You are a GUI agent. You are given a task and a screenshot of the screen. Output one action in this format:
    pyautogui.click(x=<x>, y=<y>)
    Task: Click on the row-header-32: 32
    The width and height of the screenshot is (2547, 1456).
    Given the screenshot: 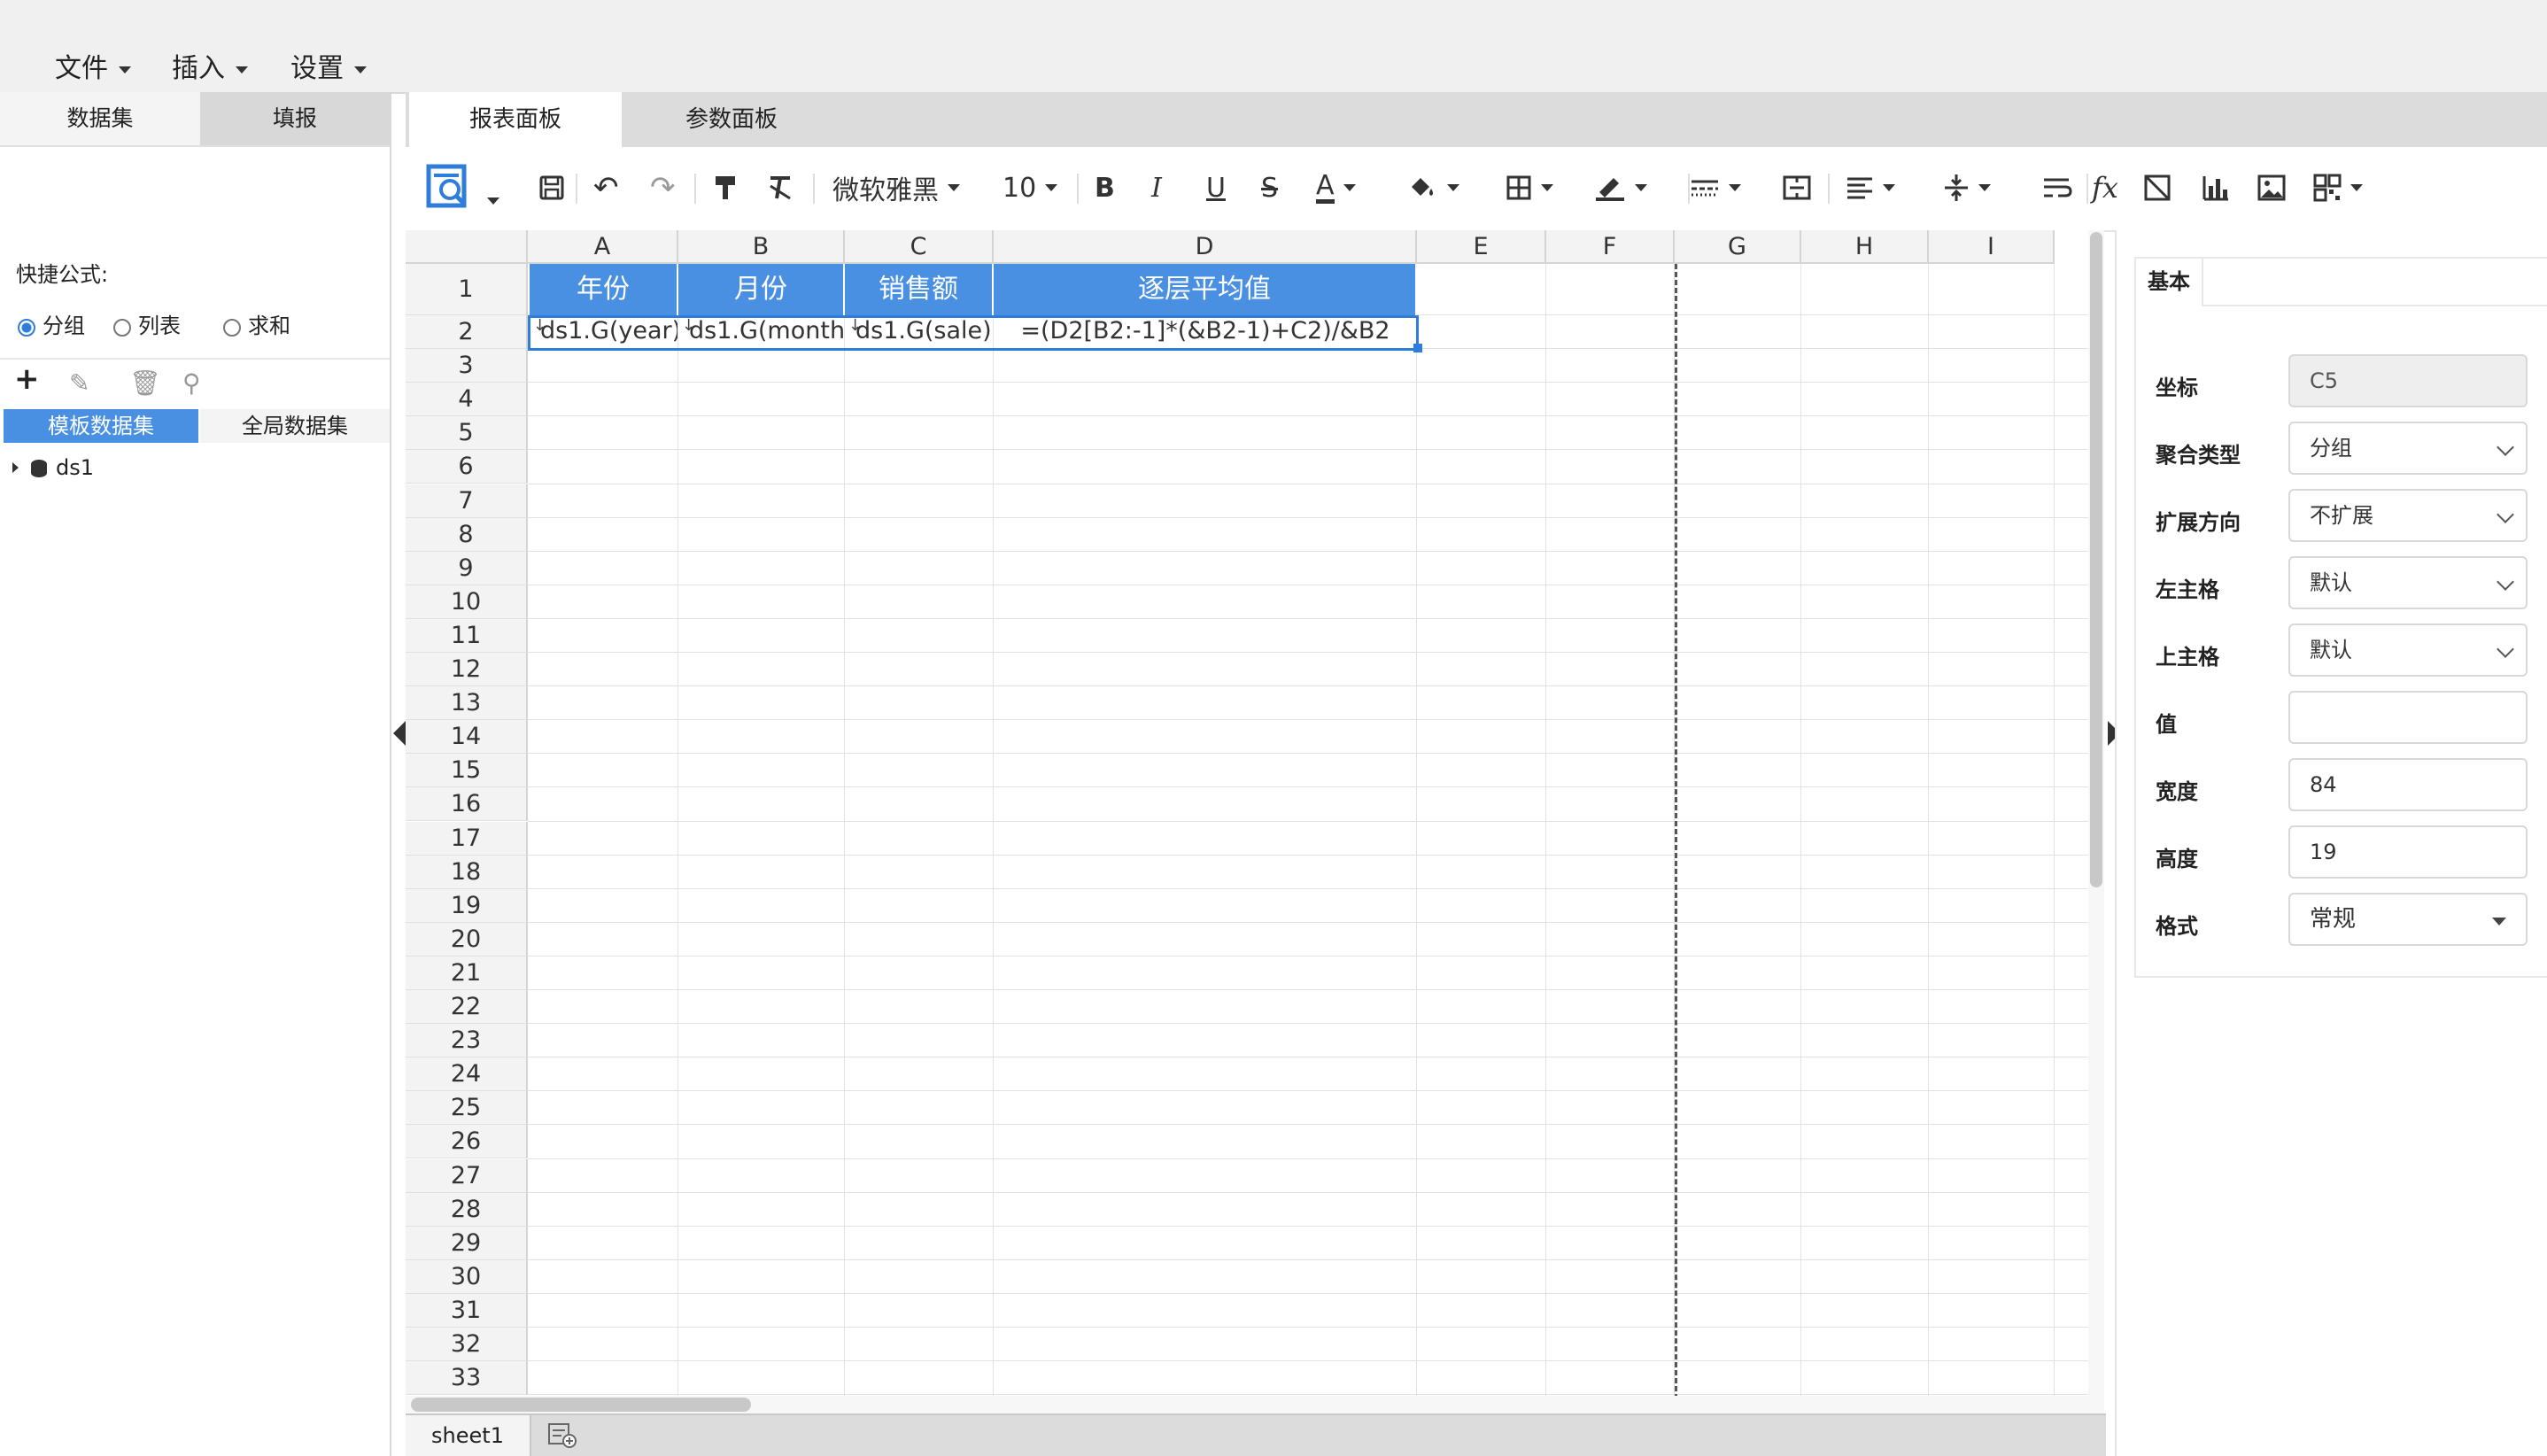 What is the action you would take?
    pyautogui.click(x=467, y=1345)
    